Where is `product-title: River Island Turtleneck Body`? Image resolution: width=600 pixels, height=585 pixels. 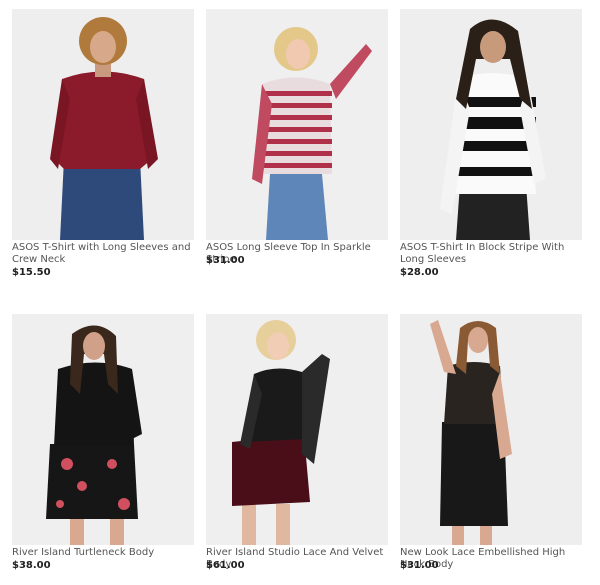 product-title: River Island Turtleneck Body is located at coordinates (103, 553).